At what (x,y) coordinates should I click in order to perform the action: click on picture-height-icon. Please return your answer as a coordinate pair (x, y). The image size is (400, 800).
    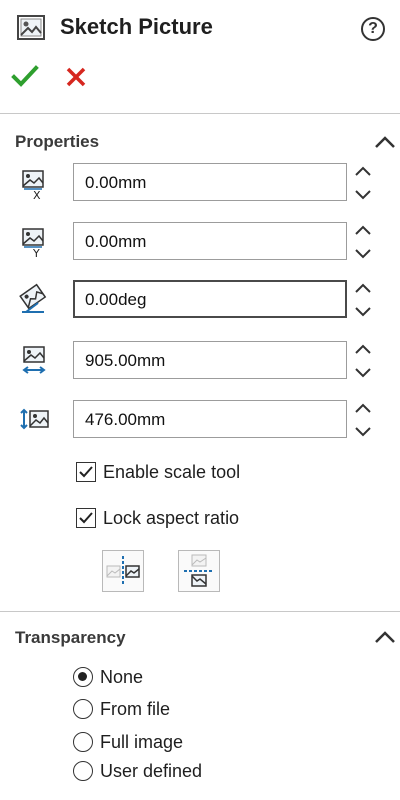
    Looking at the image, I should click on (34, 419).